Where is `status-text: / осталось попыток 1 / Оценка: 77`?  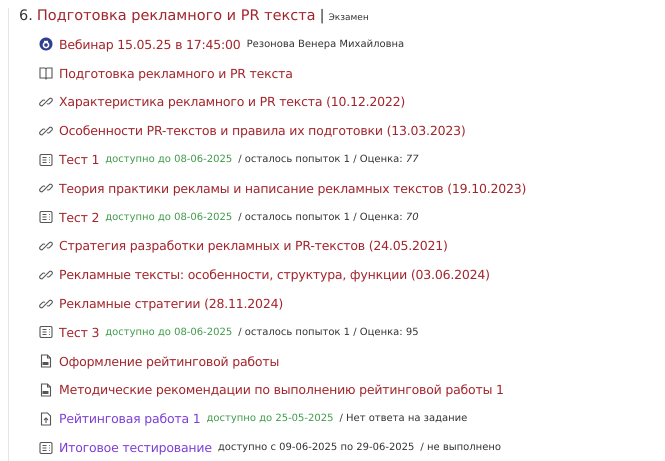 status-text: / осталось попыток 1 / Оценка: 77 is located at coordinates (328, 160).